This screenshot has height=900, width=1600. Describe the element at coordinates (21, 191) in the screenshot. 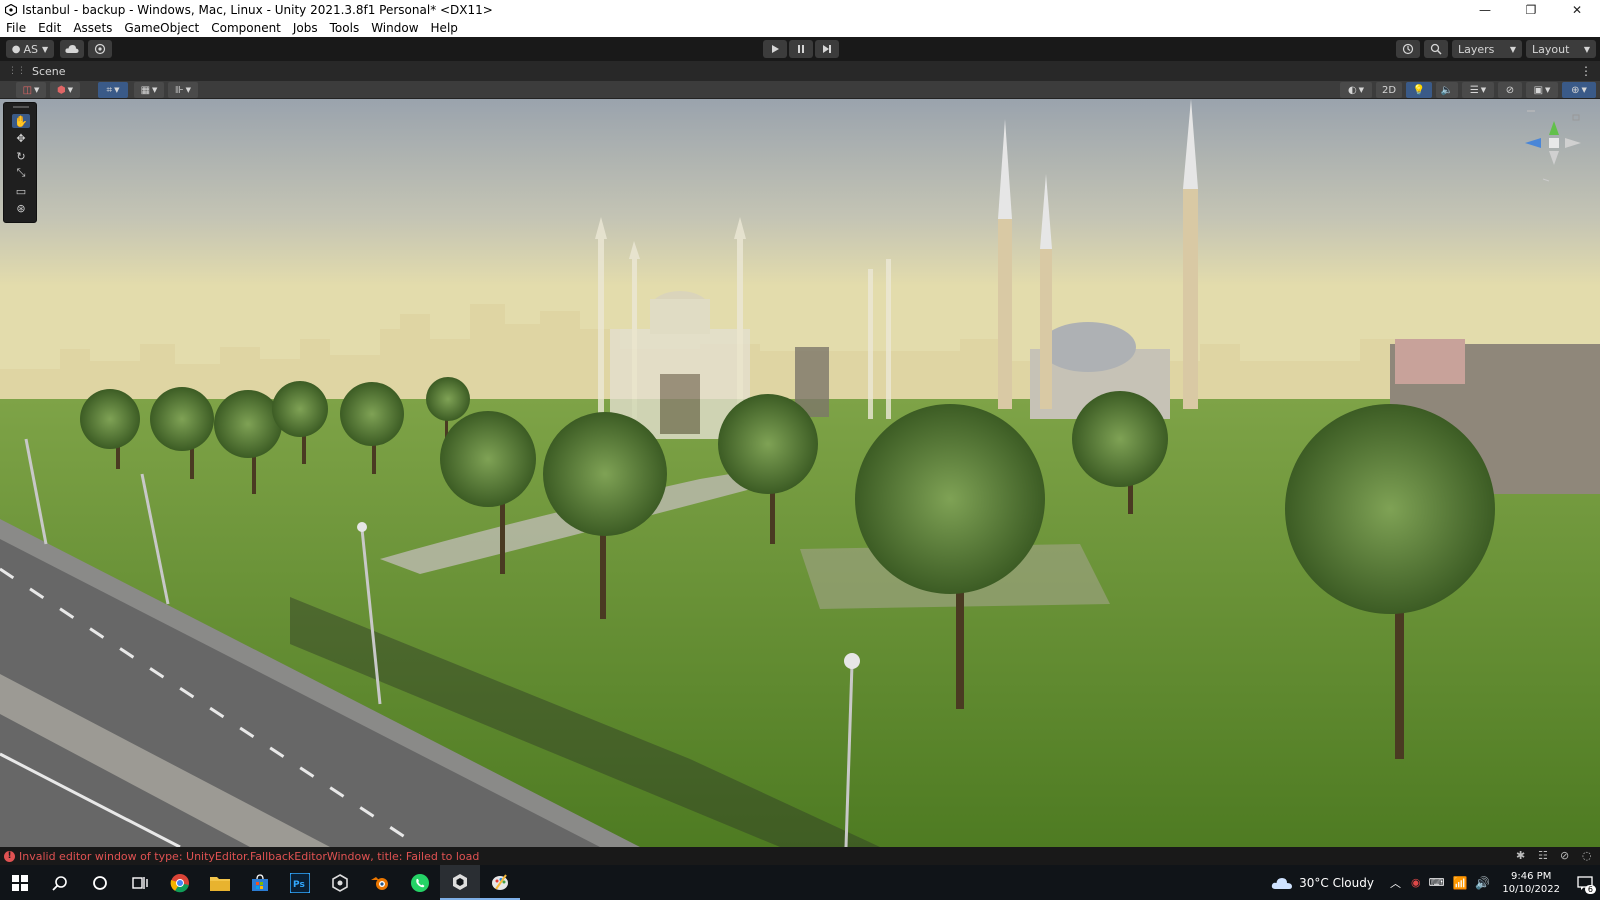

I see `rect-tool-icon: ▭` at that location.